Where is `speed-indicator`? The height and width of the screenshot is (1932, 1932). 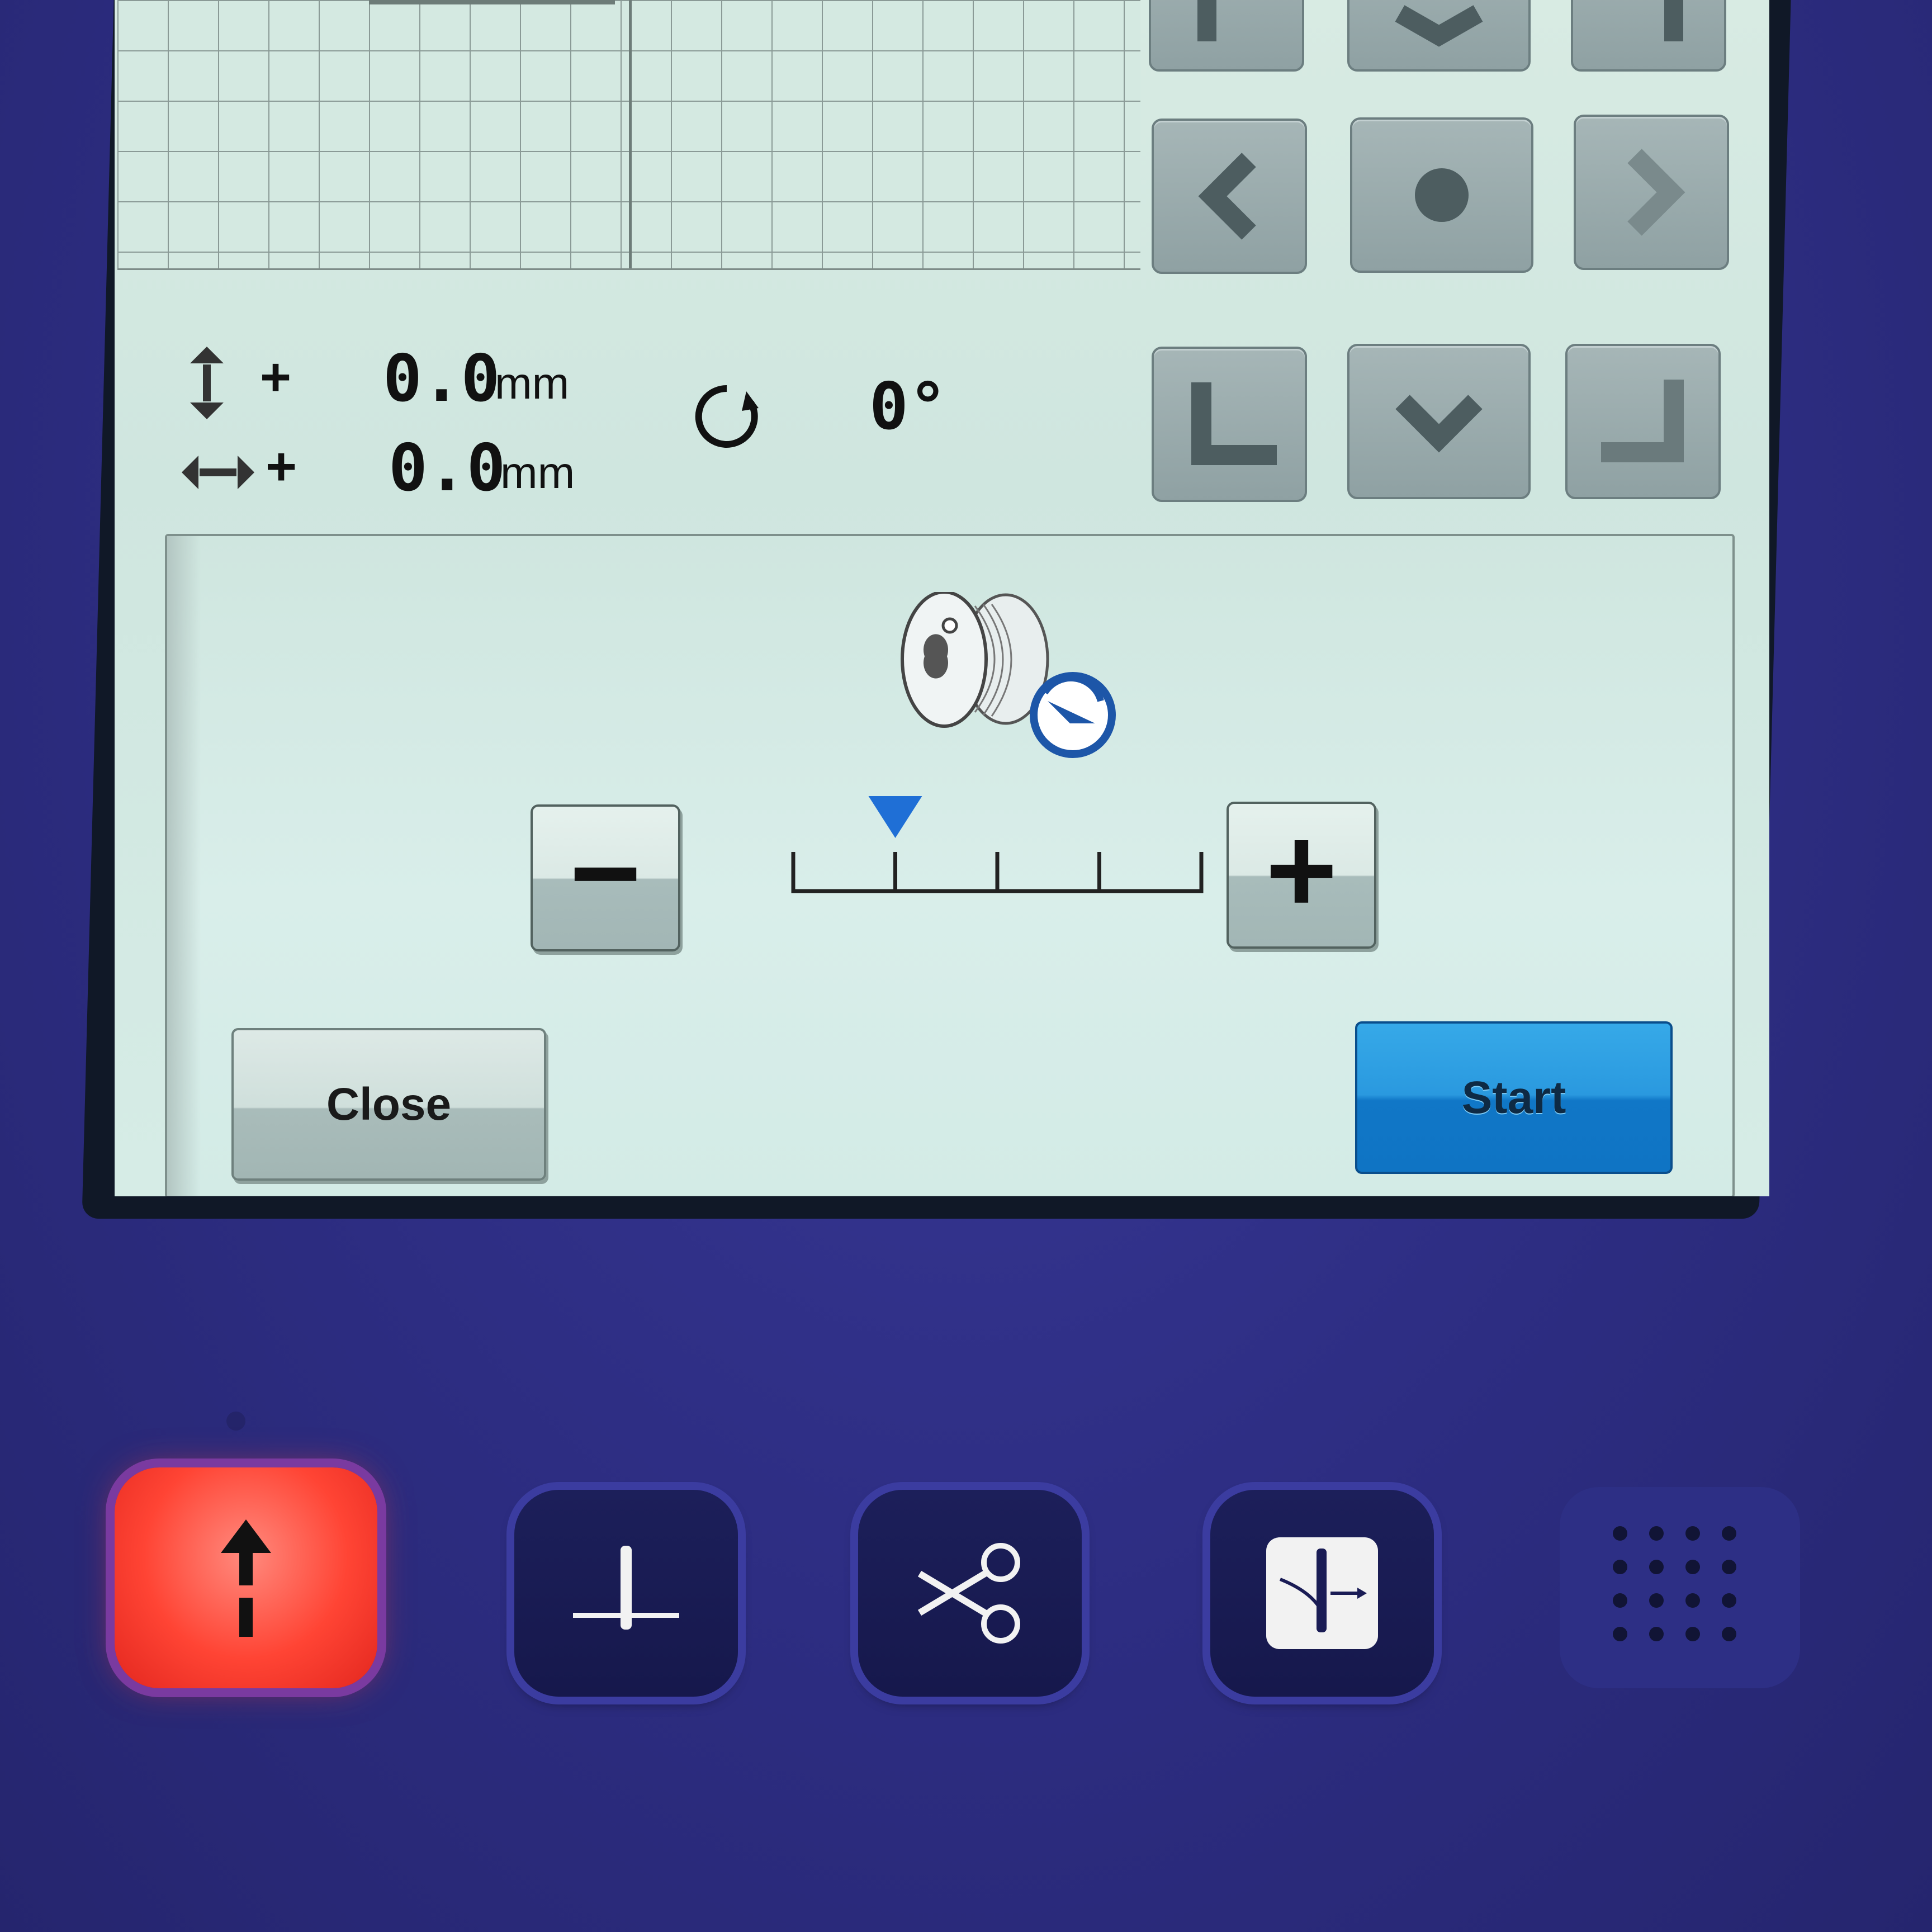
speed-indicator is located at coordinates (895, 817).